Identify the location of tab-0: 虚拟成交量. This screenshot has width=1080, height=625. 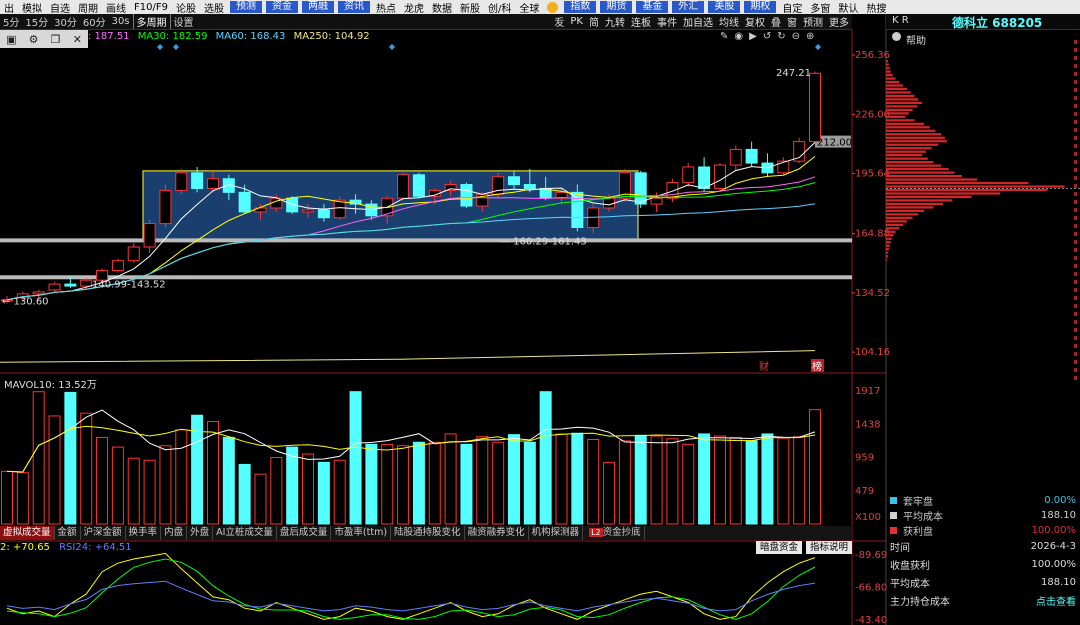
(27, 533).